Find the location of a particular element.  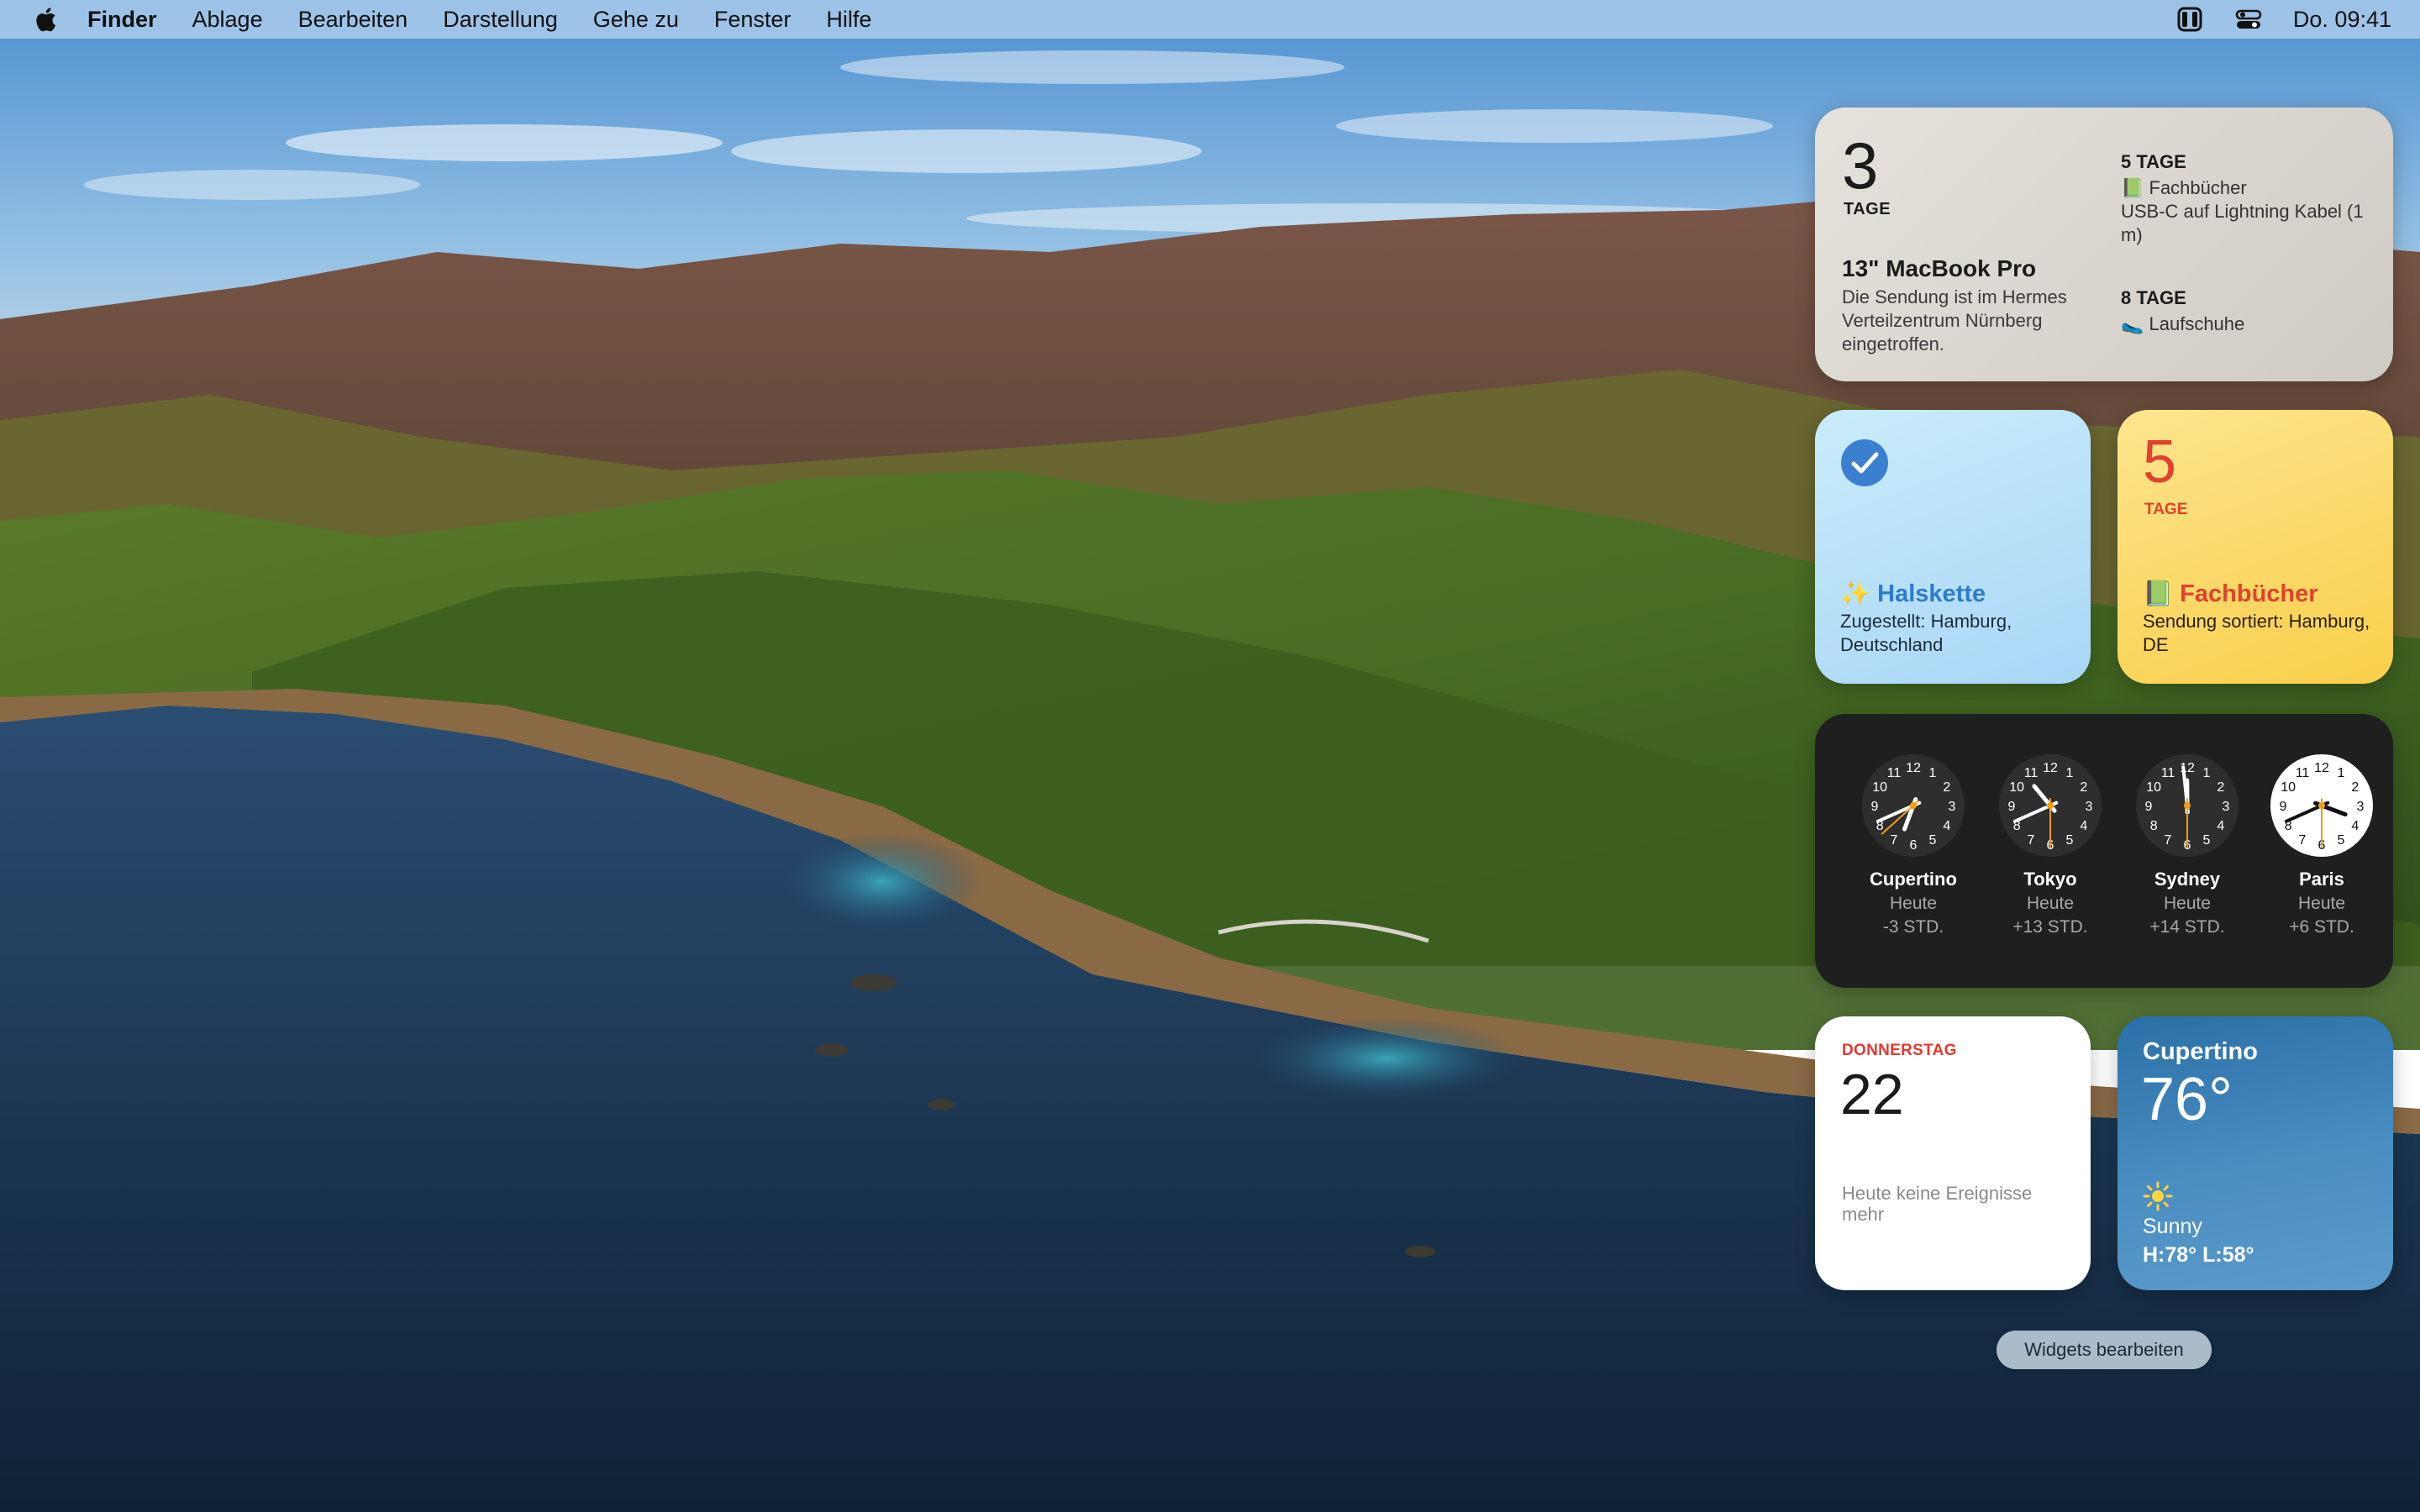

sun-icon is located at coordinates (2158, 1196).